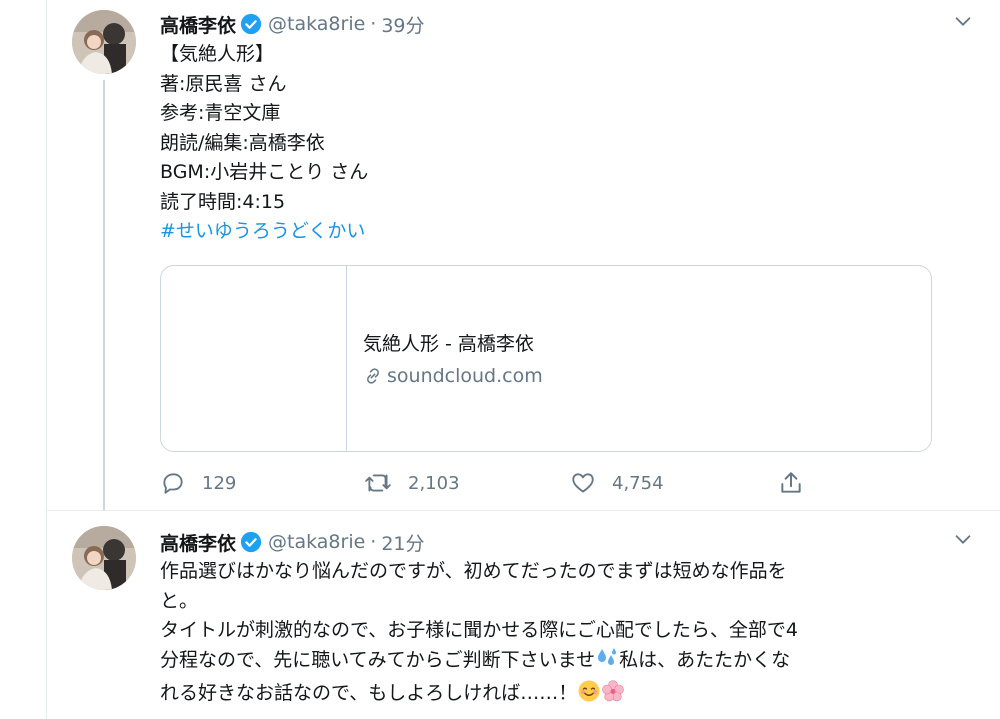 The width and height of the screenshot is (1000, 719). I want to click on retweet-icon, so click(378, 483).